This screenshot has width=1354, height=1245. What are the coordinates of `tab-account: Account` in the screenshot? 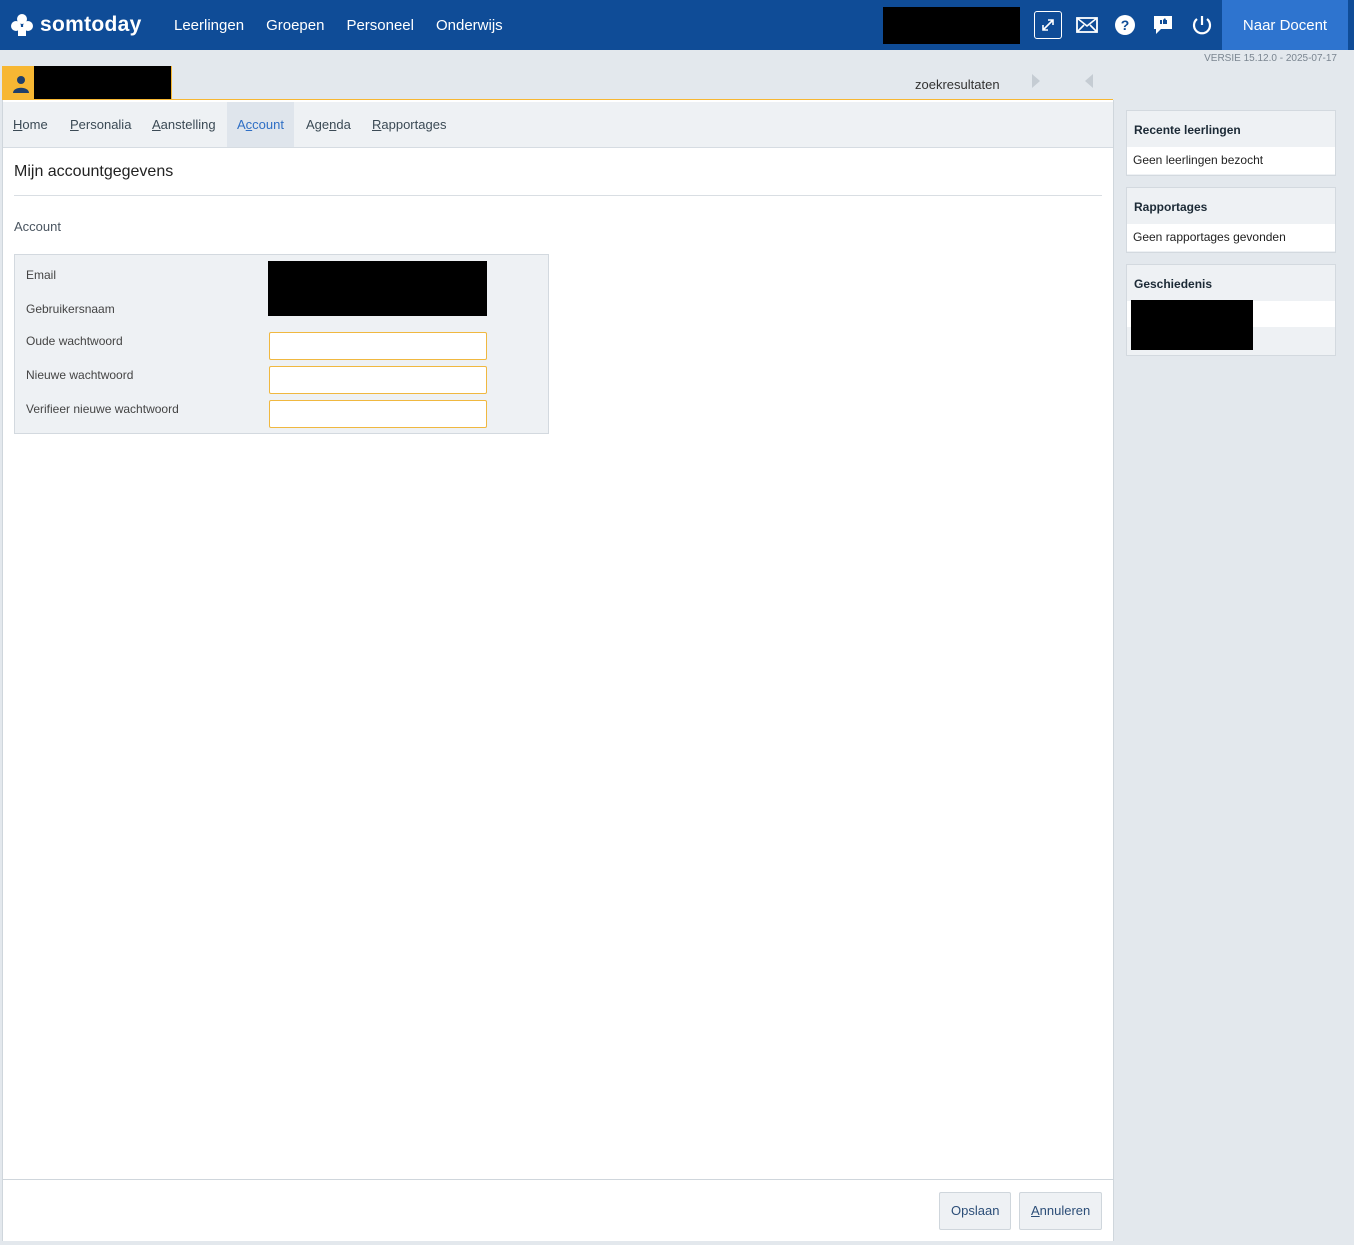 It's located at (260, 124).